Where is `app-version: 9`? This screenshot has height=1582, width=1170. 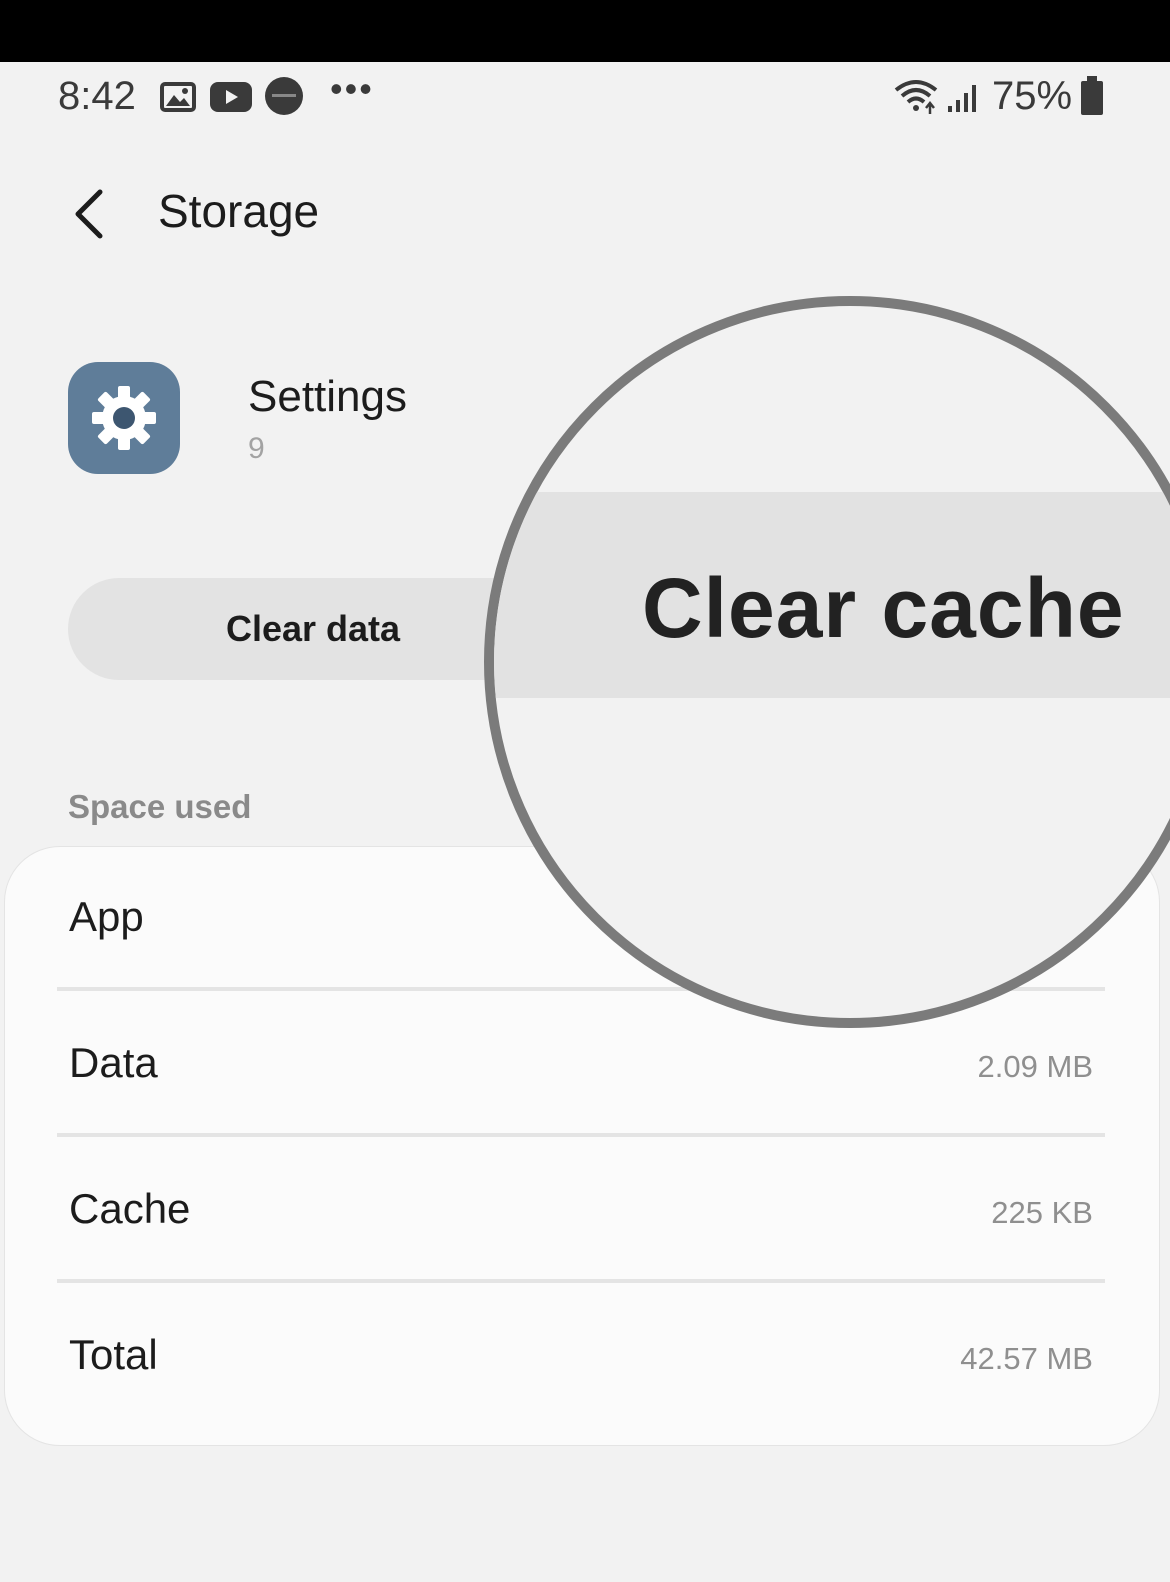 app-version: 9 is located at coordinates (256, 448).